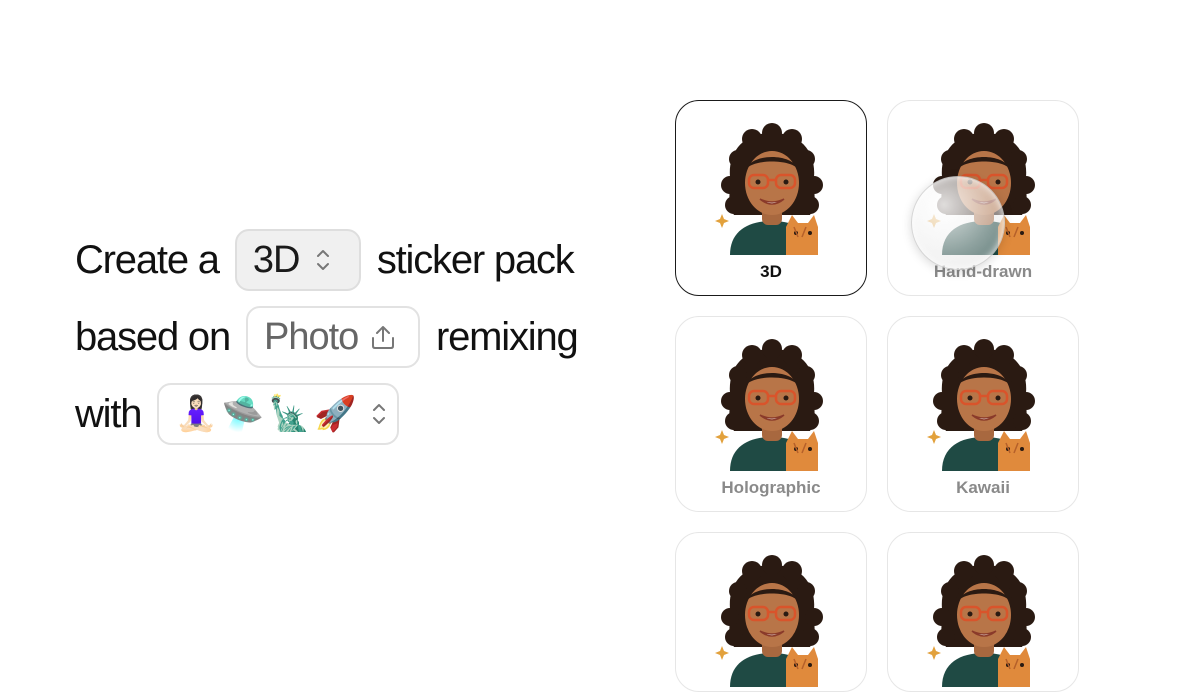 The width and height of the screenshot is (1200, 692). What do you see at coordinates (311, 336) in the screenshot?
I see `source-picker-value: Photo` at bounding box center [311, 336].